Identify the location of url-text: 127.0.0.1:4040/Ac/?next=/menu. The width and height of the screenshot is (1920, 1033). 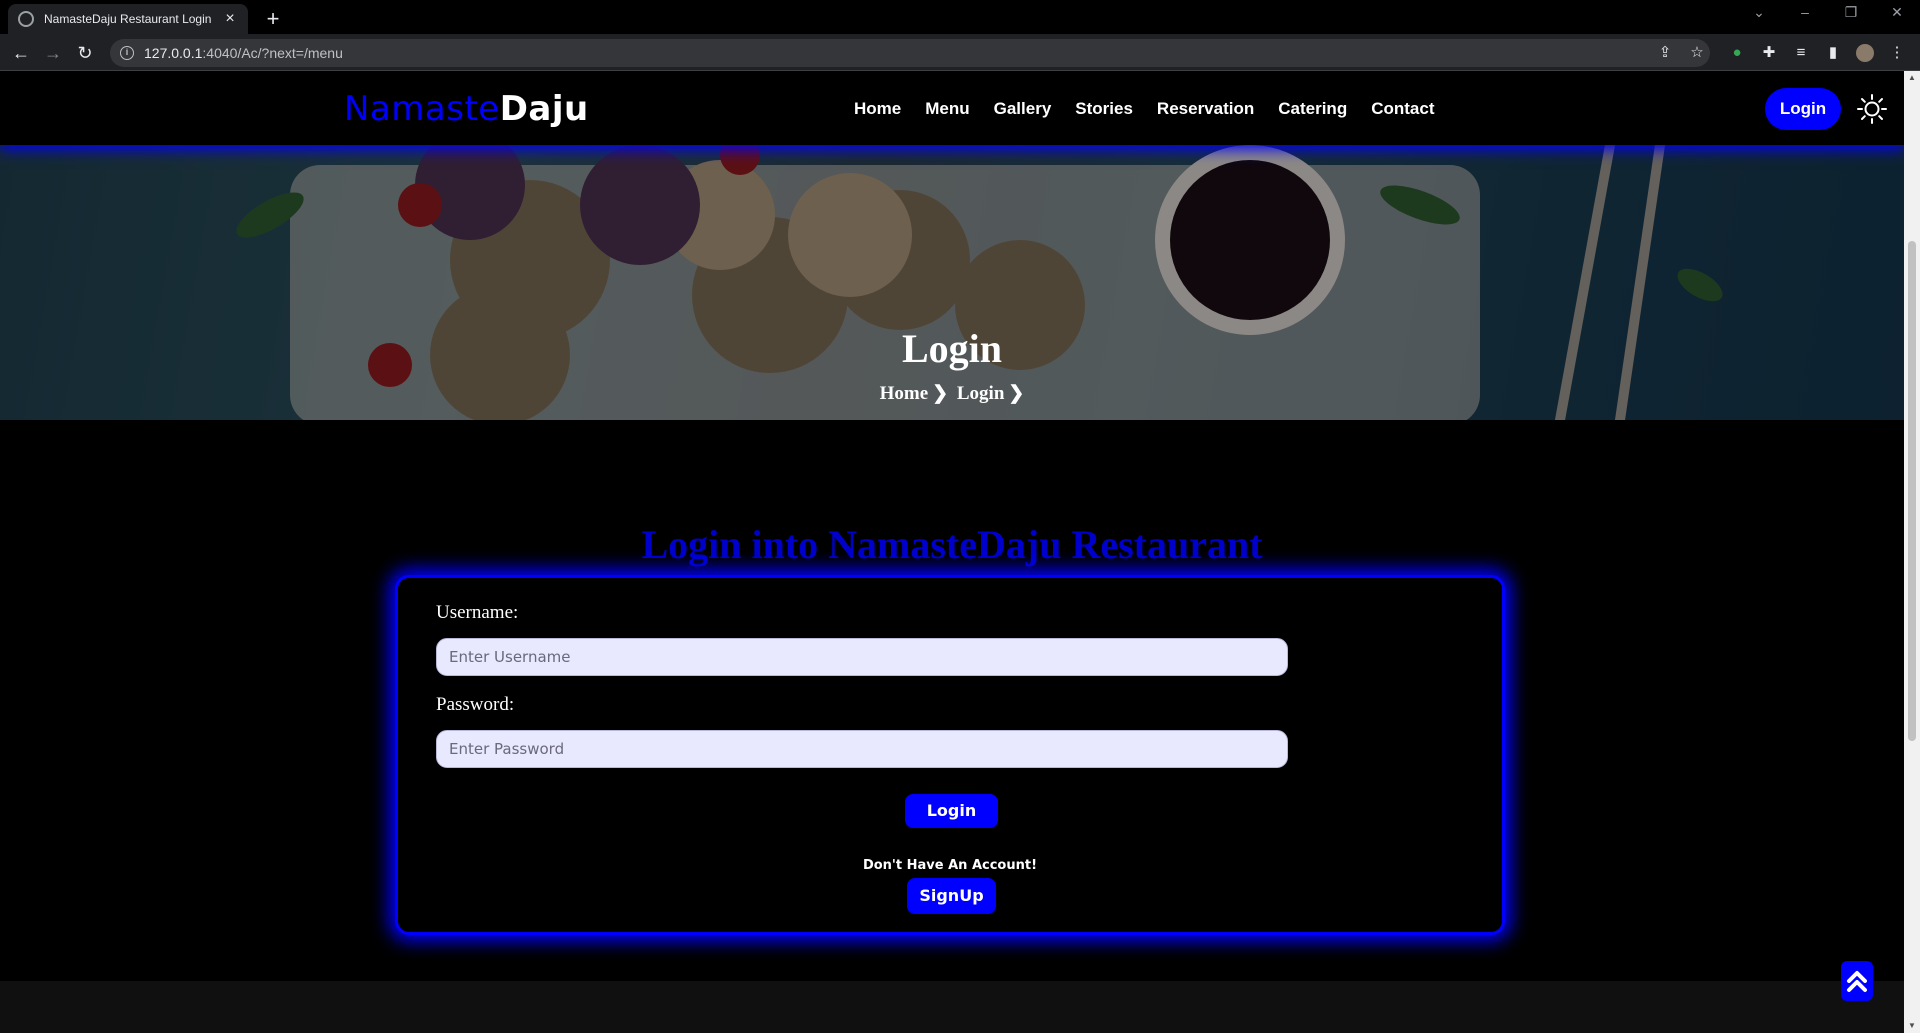
(243, 53).